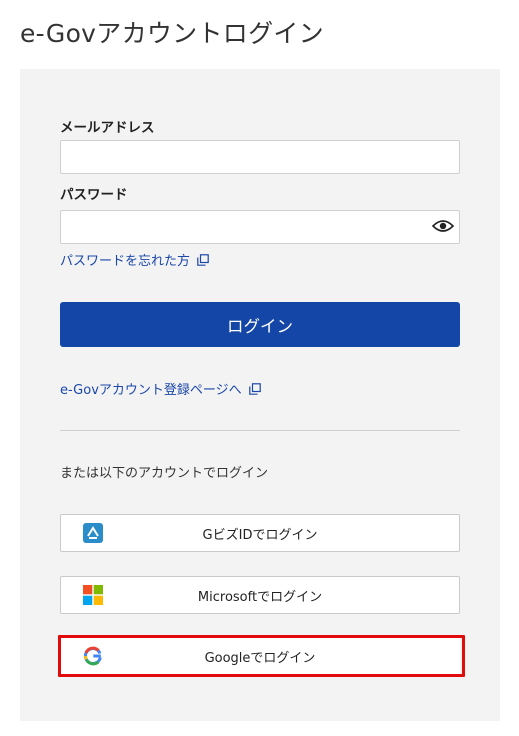 This screenshot has height=736, width=519. Describe the element at coordinates (94, 195) in the screenshot. I see `password-label: パスワード` at that location.